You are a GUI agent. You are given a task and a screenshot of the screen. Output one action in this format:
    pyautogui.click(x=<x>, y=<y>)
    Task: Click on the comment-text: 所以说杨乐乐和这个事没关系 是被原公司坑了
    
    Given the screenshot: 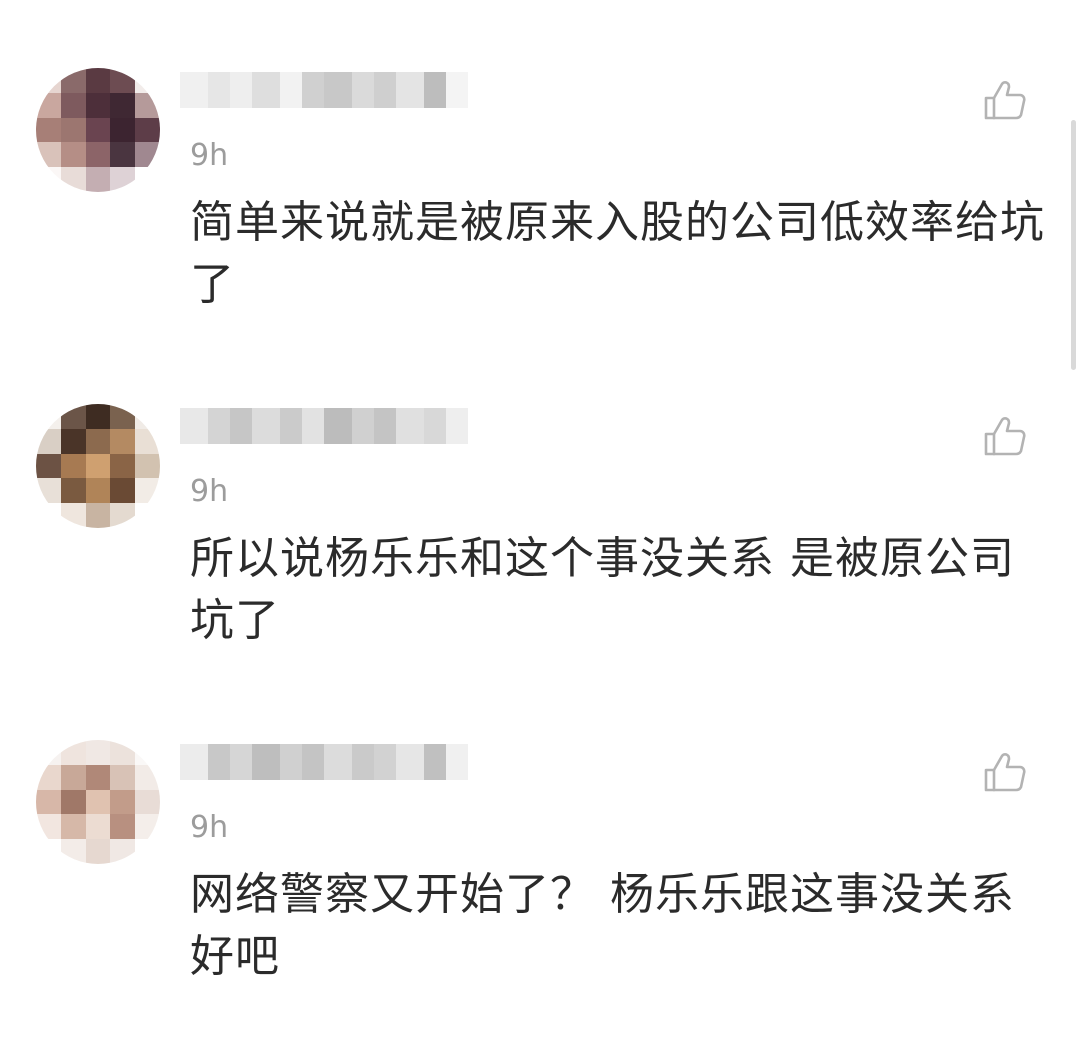 What is the action you would take?
    pyautogui.click(x=602, y=589)
    